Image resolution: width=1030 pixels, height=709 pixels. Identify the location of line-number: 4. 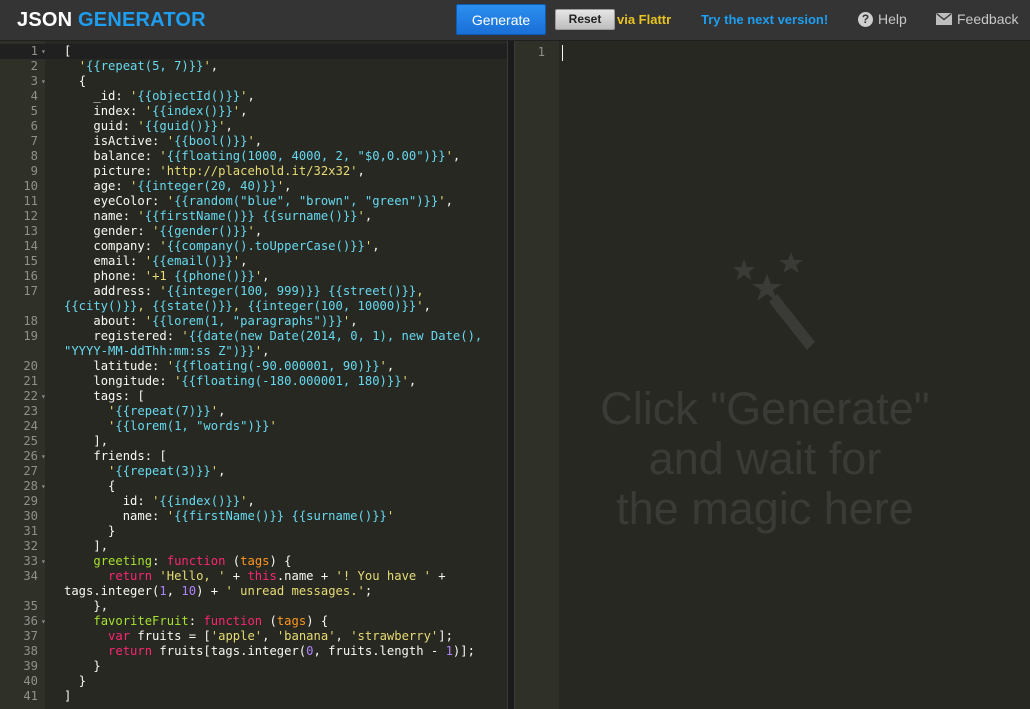
(34, 96).